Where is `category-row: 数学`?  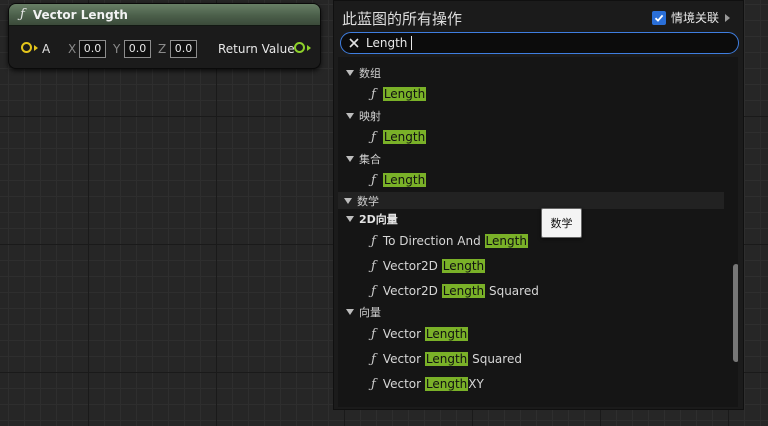
category-row: 数学 is located at coordinates (531, 200).